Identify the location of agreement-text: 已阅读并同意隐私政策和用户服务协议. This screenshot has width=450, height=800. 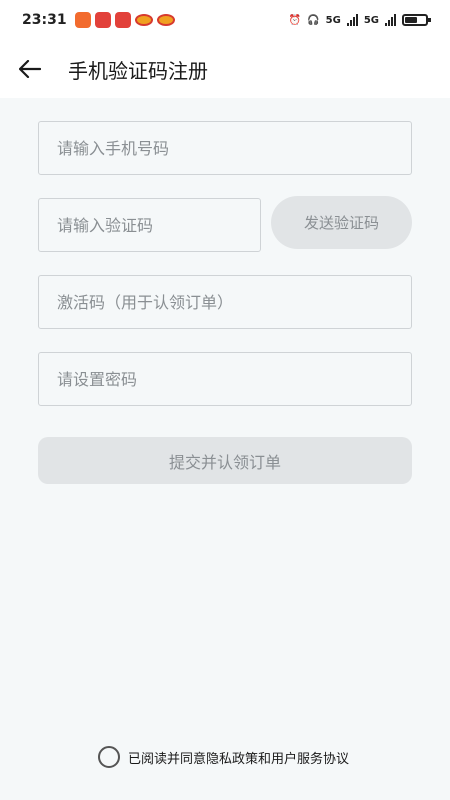
(238, 757).